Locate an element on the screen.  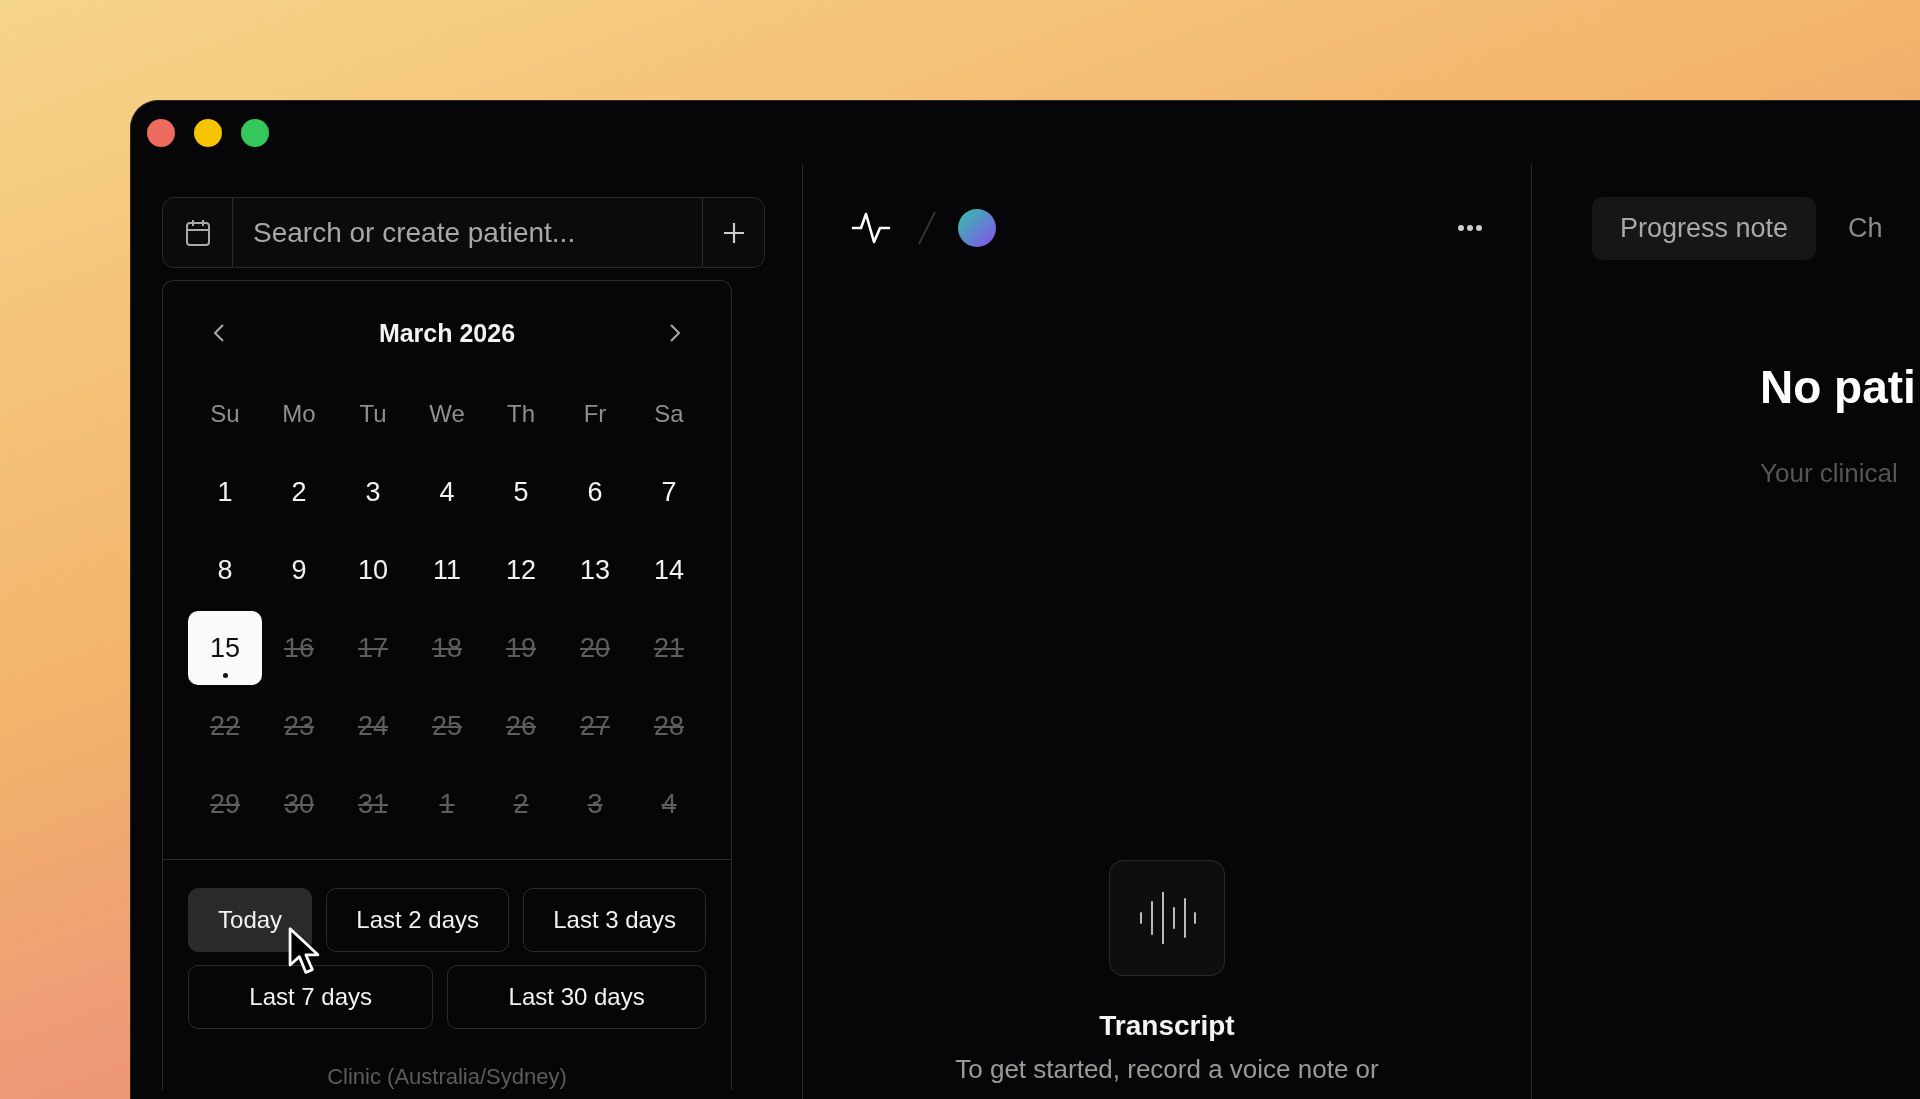
waveform-icon is located at coordinates (1167, 918).